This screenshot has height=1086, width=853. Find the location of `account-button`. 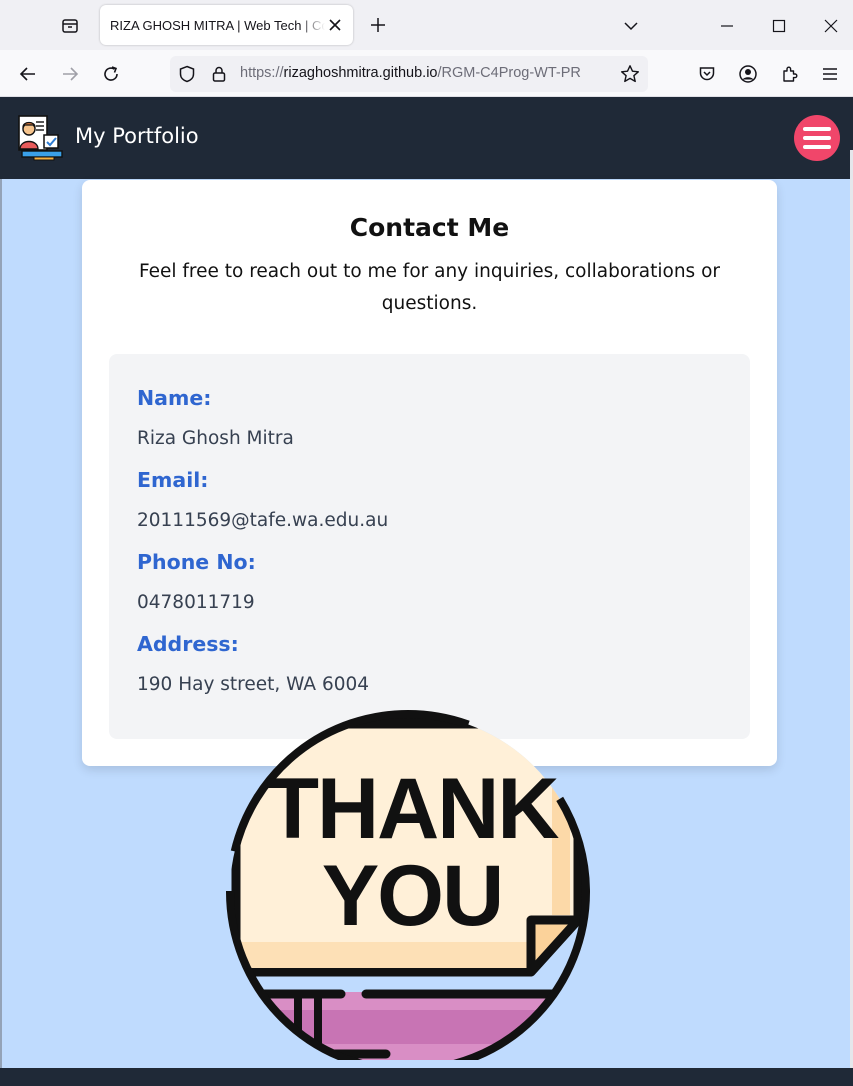

account-button is located at coordinates (748, 74).